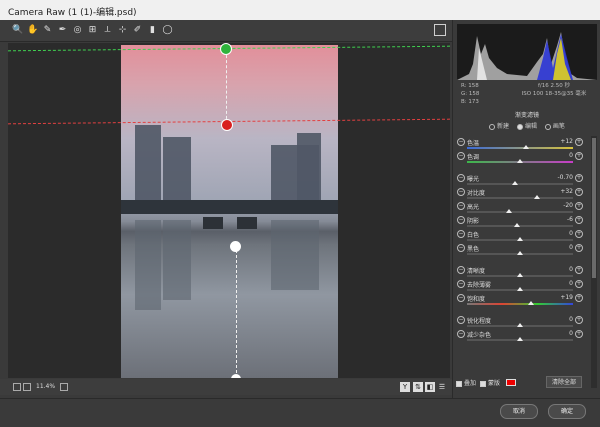  Describe the element at coordinates (137, 30) in the screenshot. I see `brush-icon: ✐` at that location.